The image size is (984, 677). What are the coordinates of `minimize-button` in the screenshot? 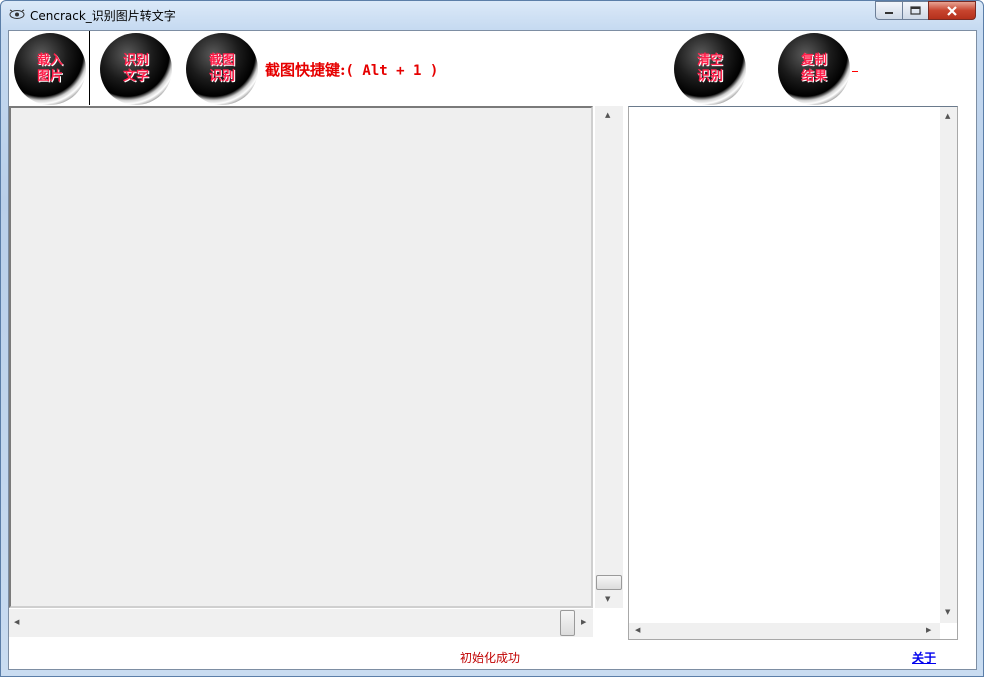 It's located at (889, 10).